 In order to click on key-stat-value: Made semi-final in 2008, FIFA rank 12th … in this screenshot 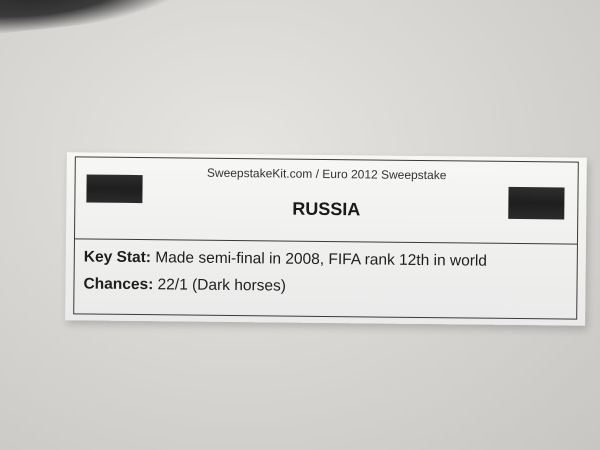, I will do `click(319, 259)`.